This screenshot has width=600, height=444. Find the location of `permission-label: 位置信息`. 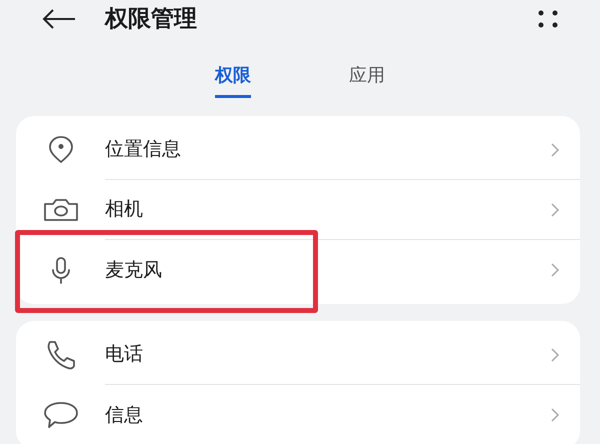

permission-label: 位置信息 is located at coordinates (143, 149).